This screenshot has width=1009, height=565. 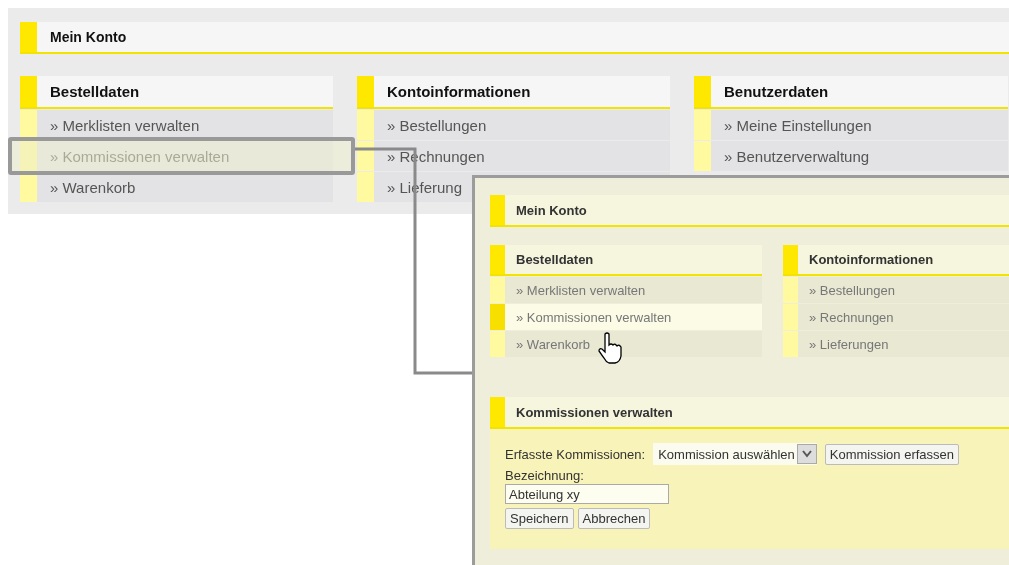 I want to click on menu-link: » Meine Einstellungen, so click(x=851, y=125).